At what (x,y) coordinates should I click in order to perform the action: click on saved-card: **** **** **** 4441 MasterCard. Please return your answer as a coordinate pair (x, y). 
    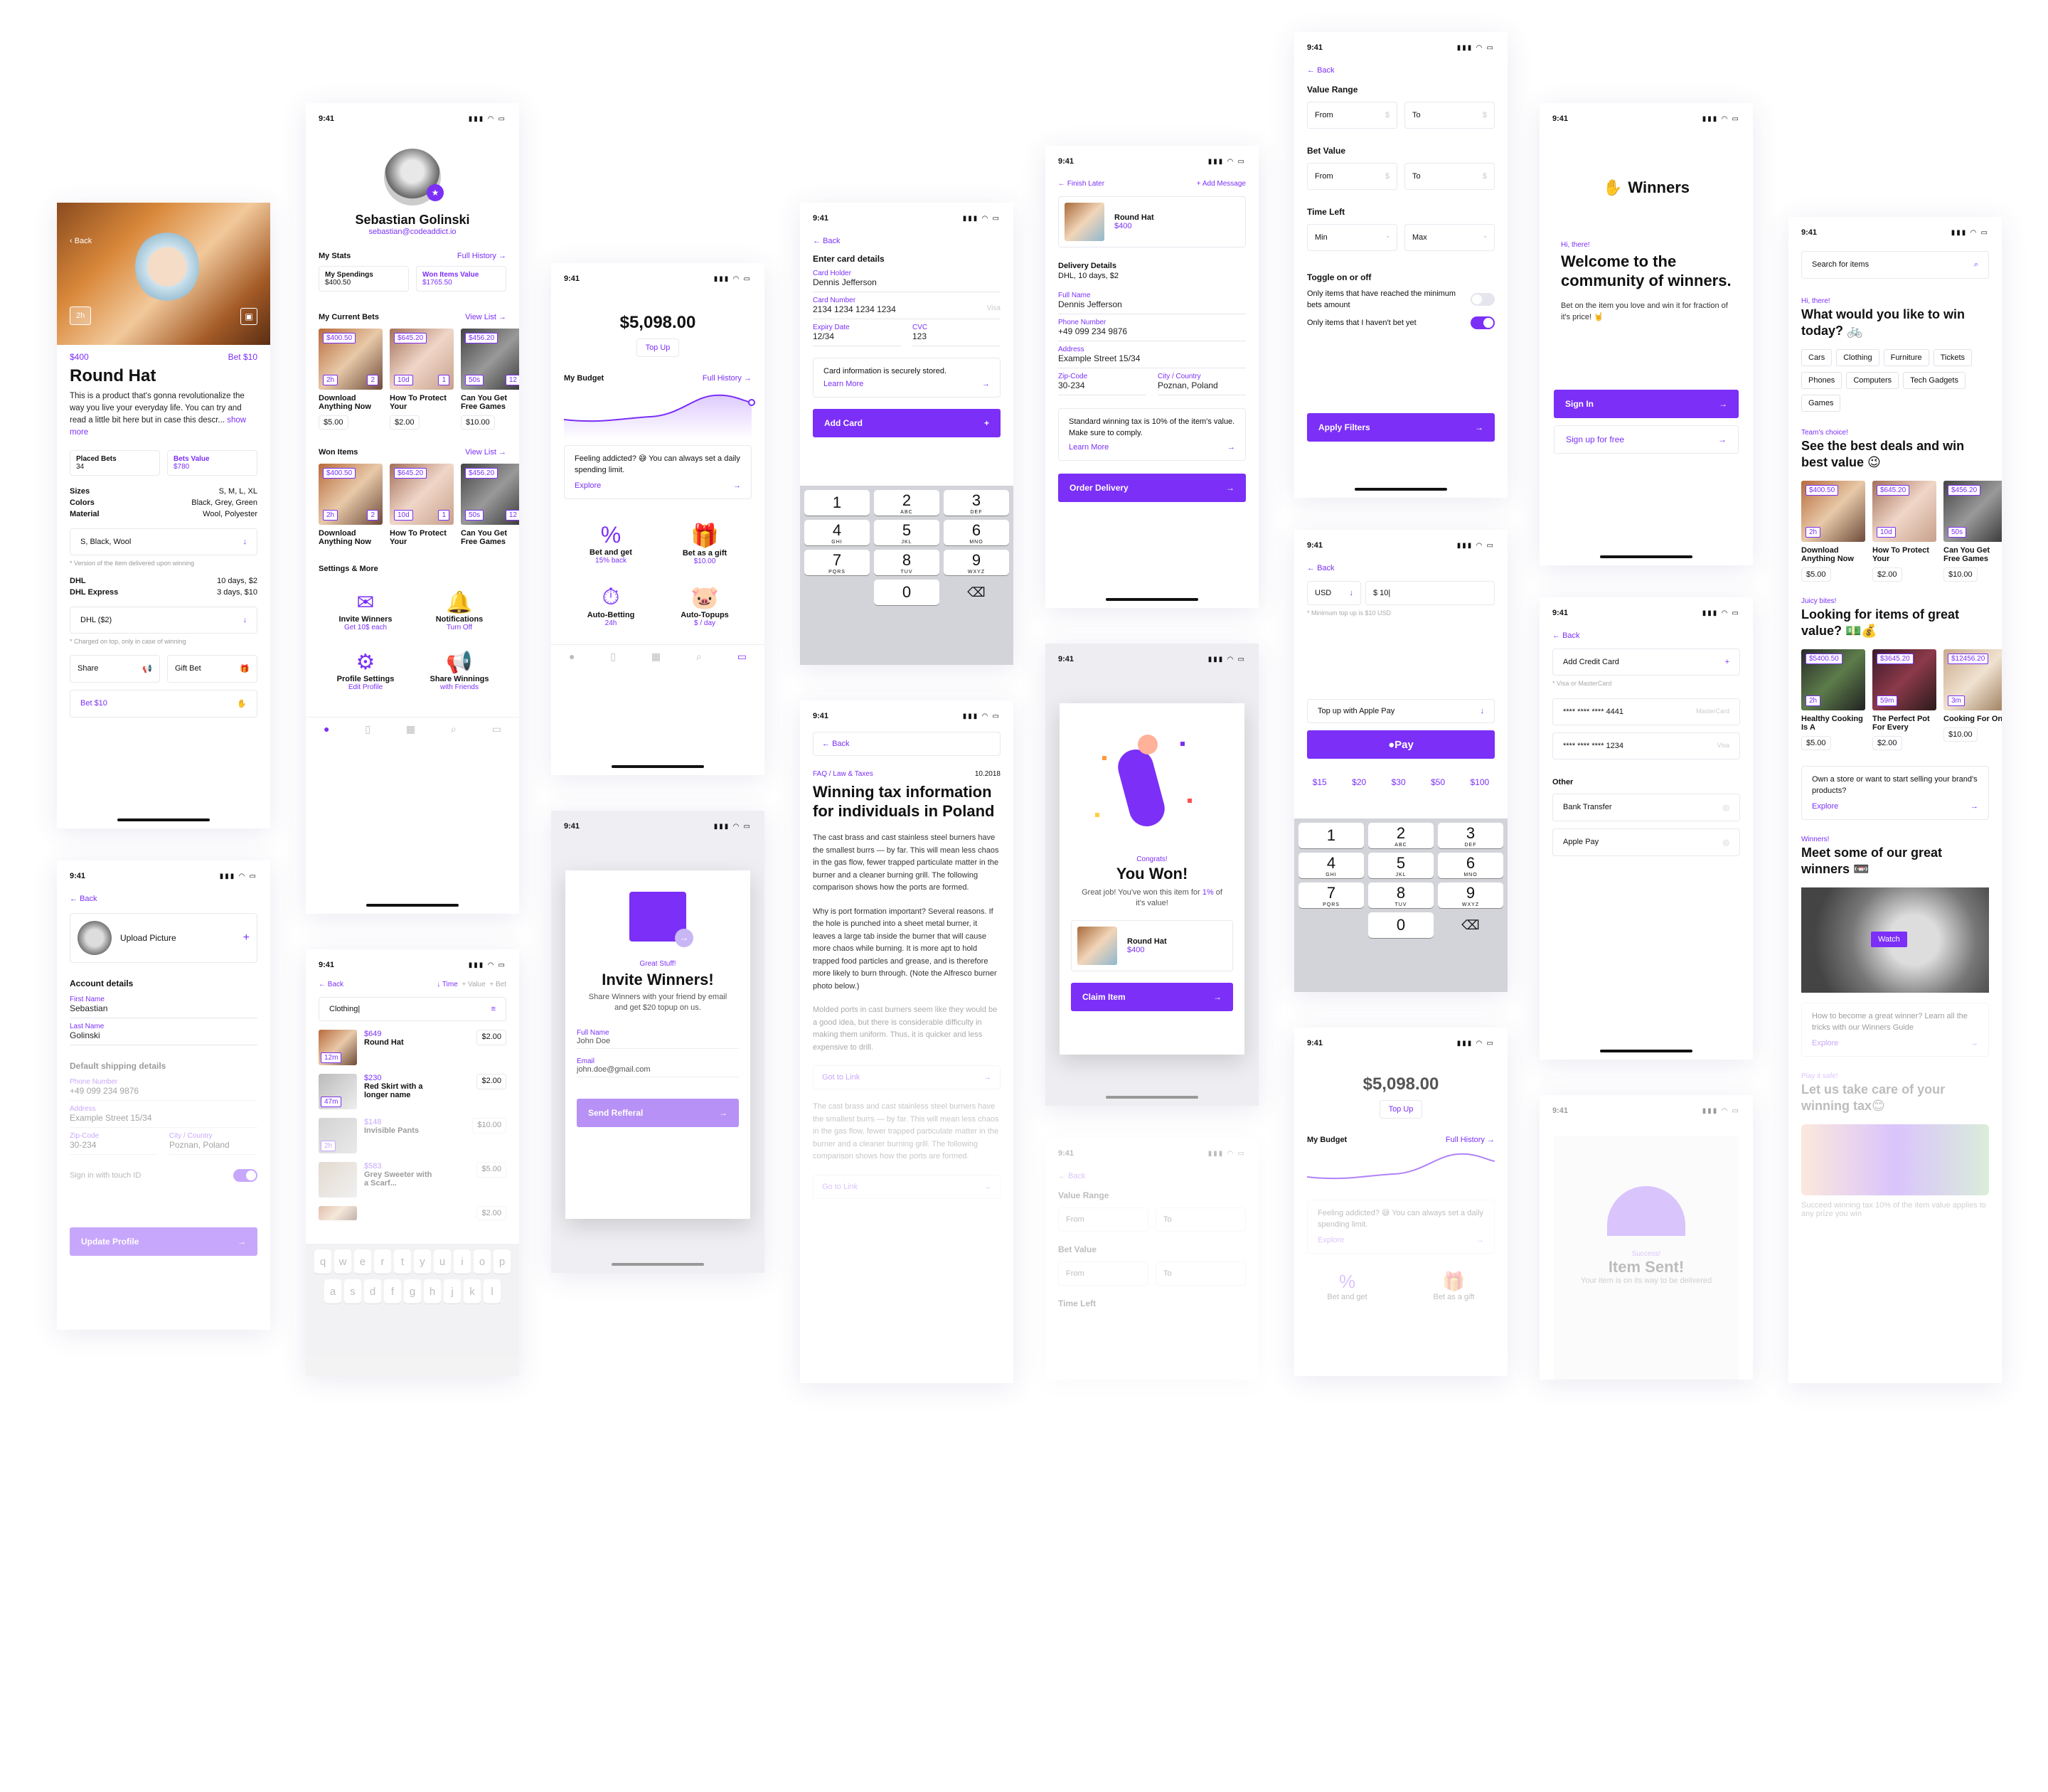
    Looking at the image, I should click on (1646, 711).